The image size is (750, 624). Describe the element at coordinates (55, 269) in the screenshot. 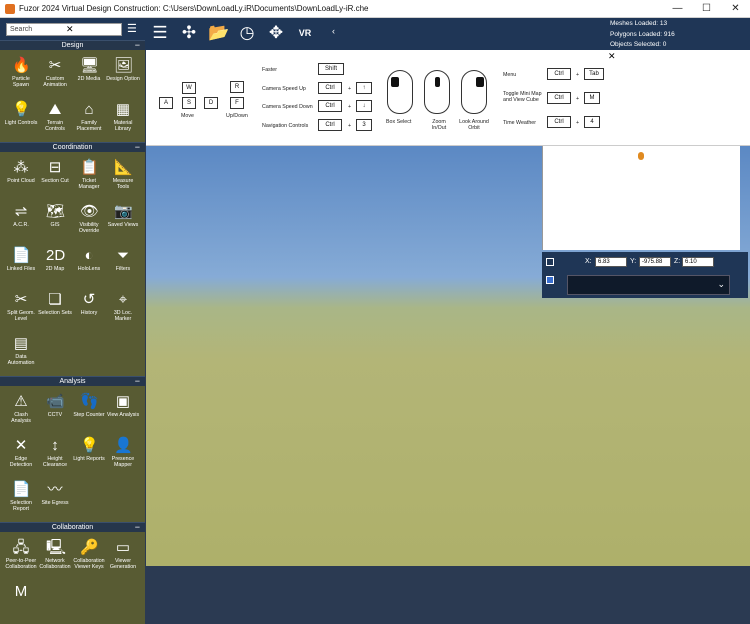

I see `tool-label: 2D Map` at that location.